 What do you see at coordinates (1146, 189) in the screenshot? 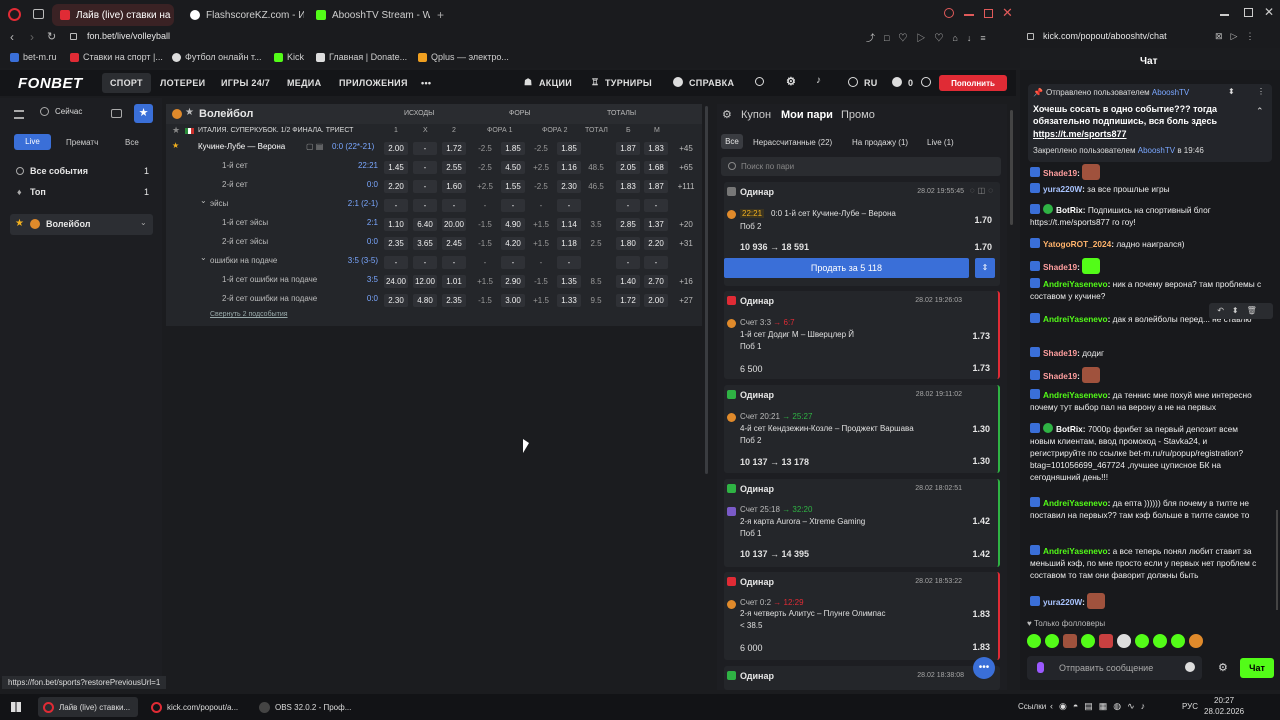
I see `chat-message: yura220W: за все прошлые игры` at bounding box center [1146, 189].